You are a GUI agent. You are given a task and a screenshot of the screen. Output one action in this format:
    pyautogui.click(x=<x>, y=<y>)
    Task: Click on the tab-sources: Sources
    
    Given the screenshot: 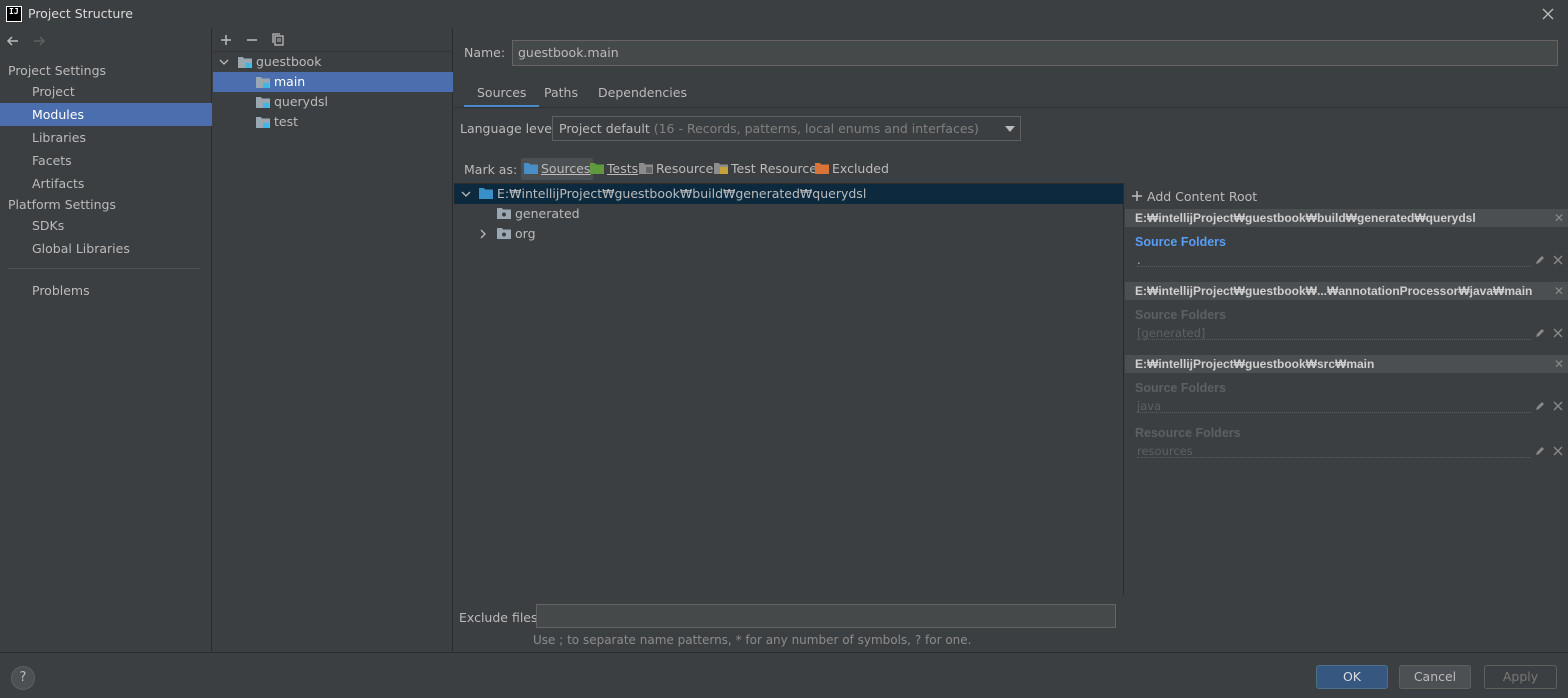 What is the action you would take?
    pyautogui.click(x=502, y=96)
    